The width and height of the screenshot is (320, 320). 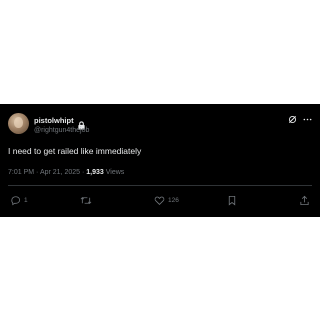 I want to click on tweet-date: Apr 21, 2025, so click(x=60, y=172).